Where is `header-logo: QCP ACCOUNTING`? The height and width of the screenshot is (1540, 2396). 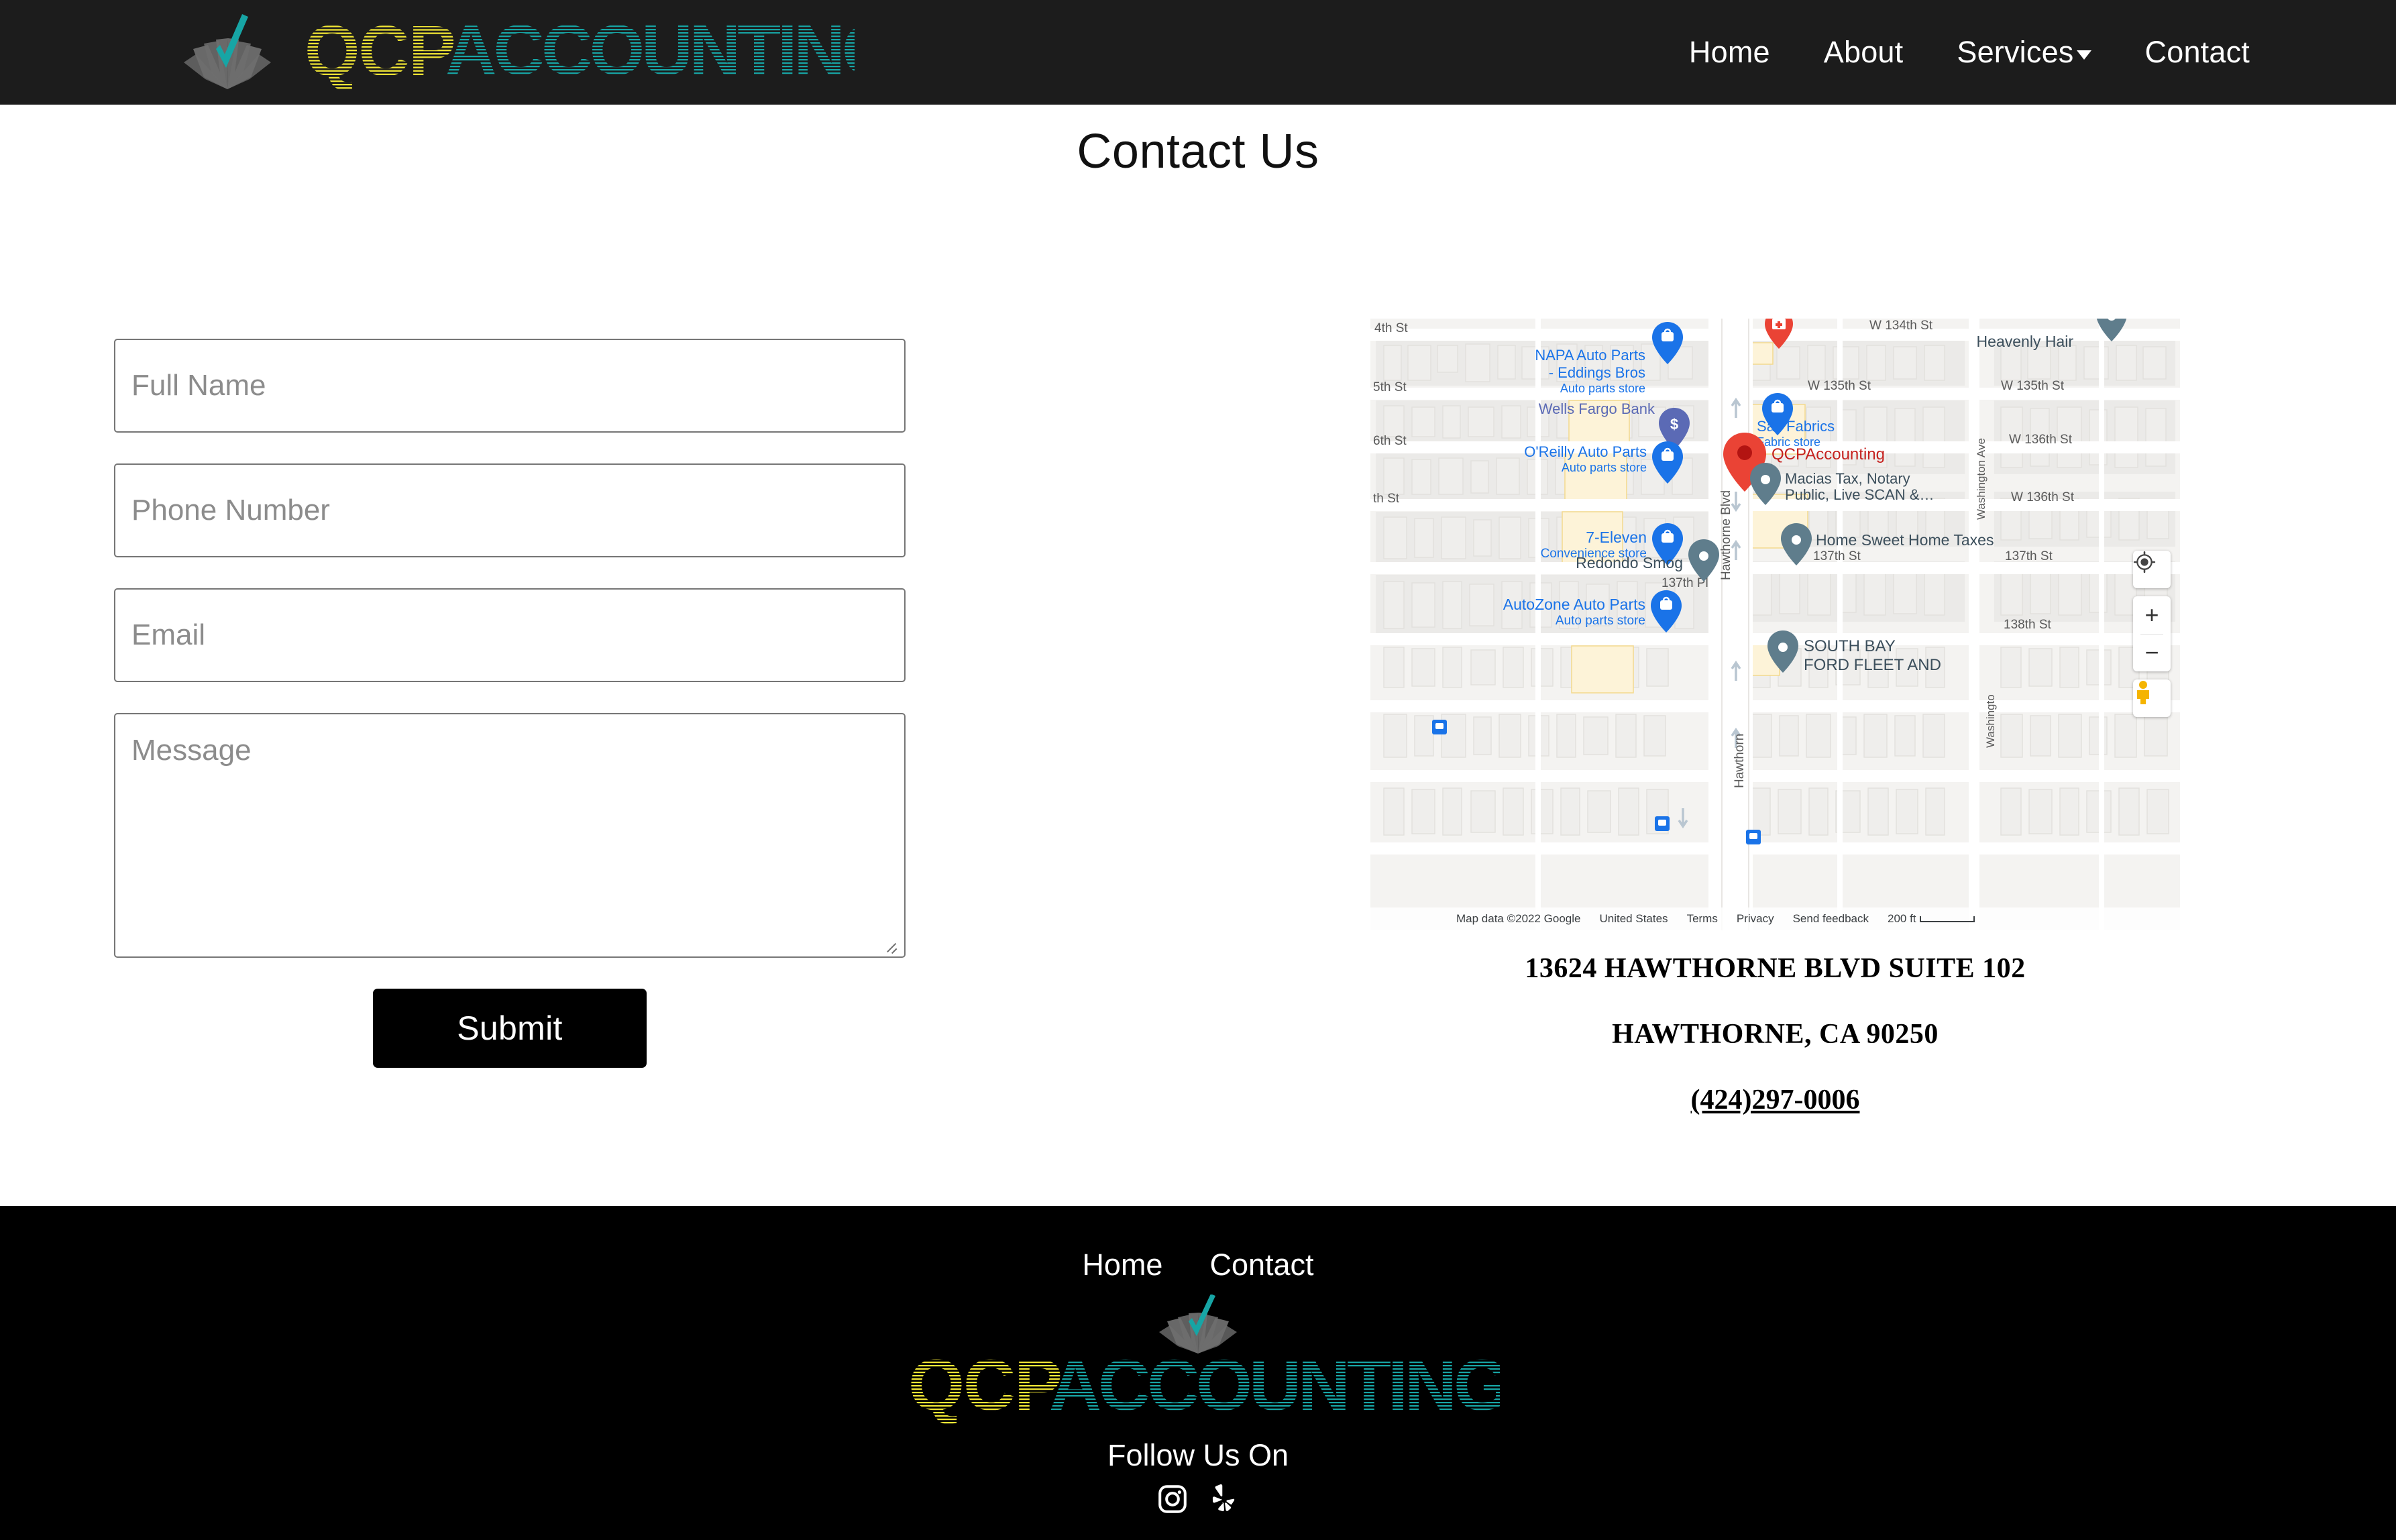 header-logo: QCP ACCOUNTING is located at coordinates (530, 52).